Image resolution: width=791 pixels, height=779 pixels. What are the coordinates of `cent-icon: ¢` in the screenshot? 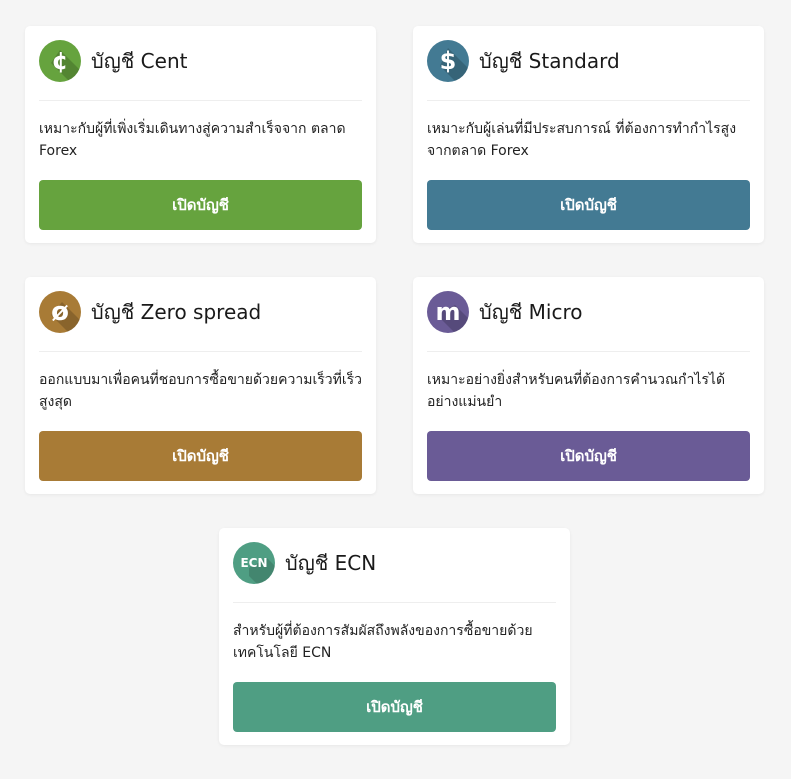 It's located at (60, 61).